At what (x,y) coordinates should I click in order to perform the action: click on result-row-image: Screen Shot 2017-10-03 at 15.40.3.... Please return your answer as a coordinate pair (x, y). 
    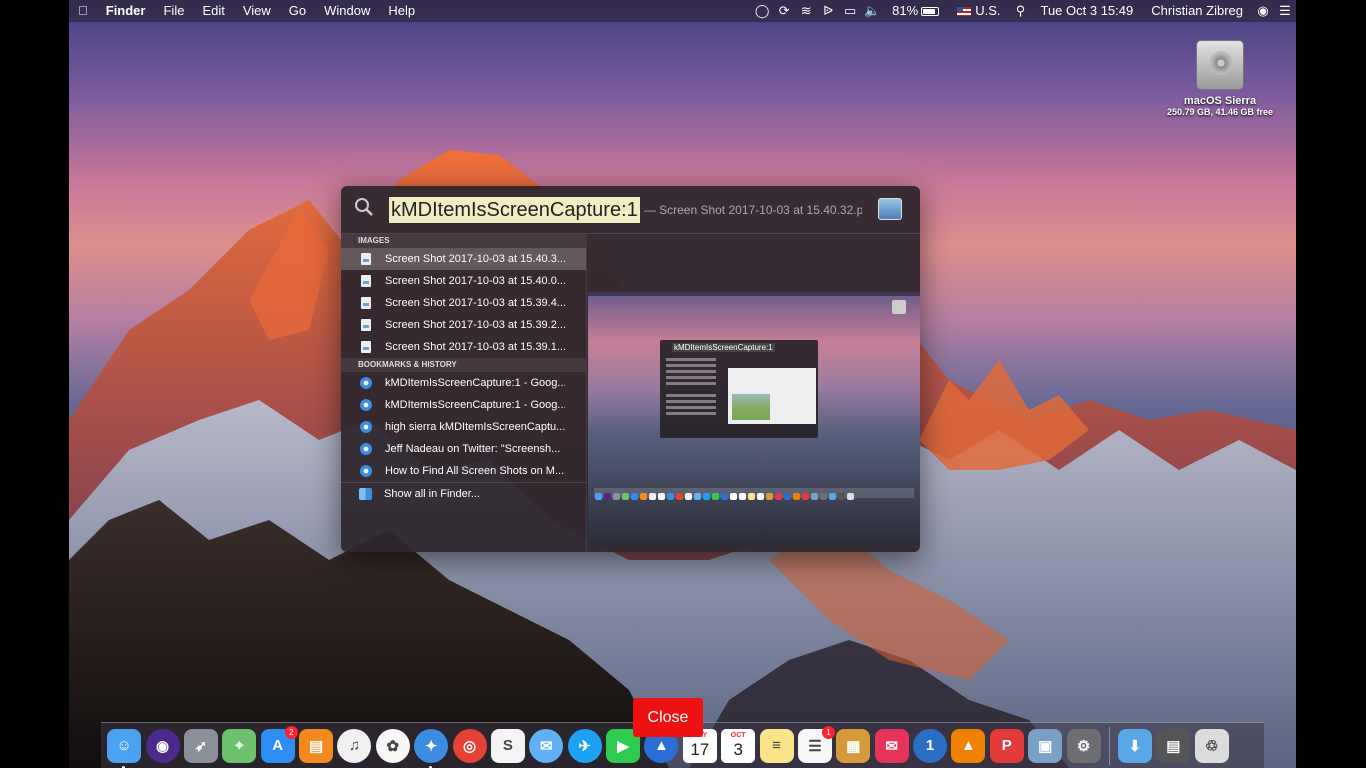
    Looking at the image, I should click on (463, 259).